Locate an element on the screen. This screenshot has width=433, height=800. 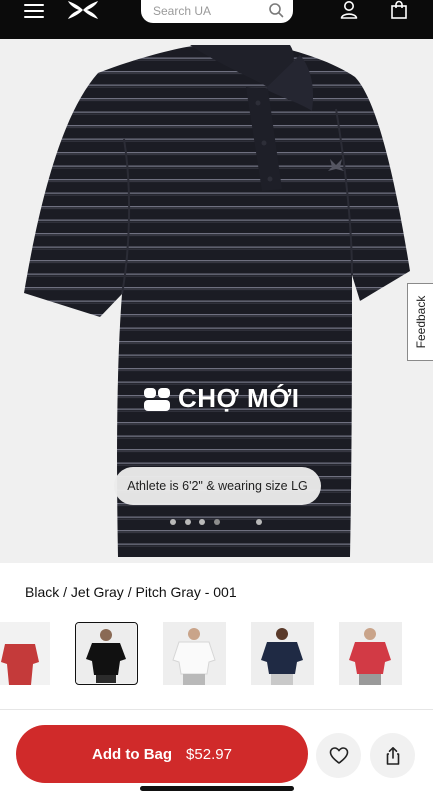
under-armour-logo is located at coordinates (83, 10).